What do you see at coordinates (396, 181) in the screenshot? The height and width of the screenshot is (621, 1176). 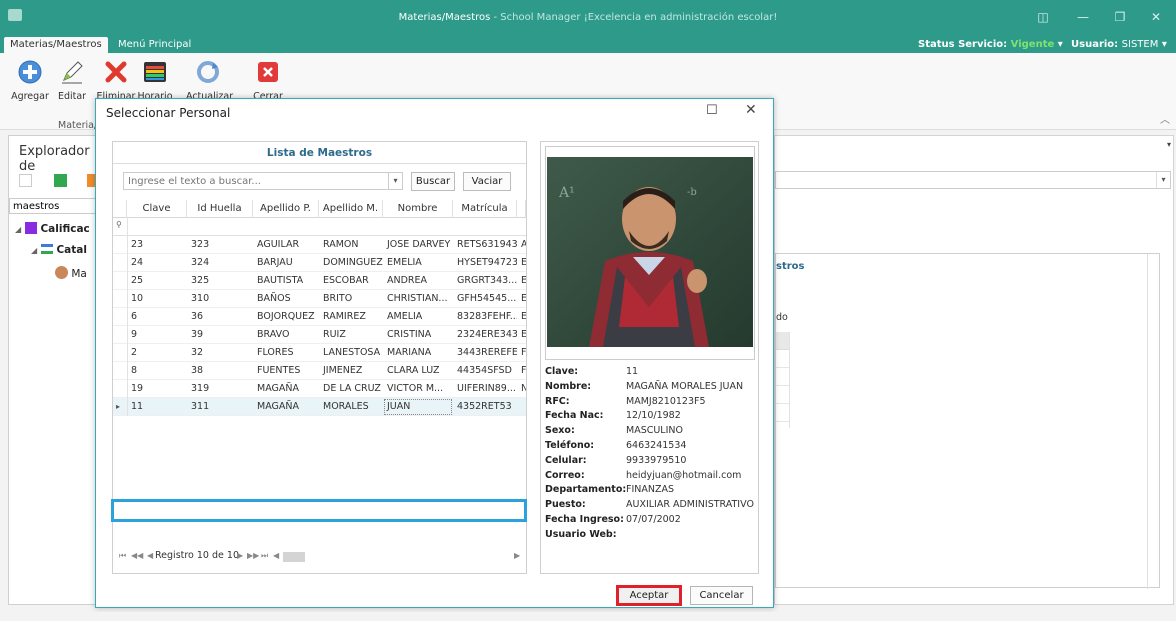 I see `search-dropdown-icon: ▾` at bounding box center [396, 181].